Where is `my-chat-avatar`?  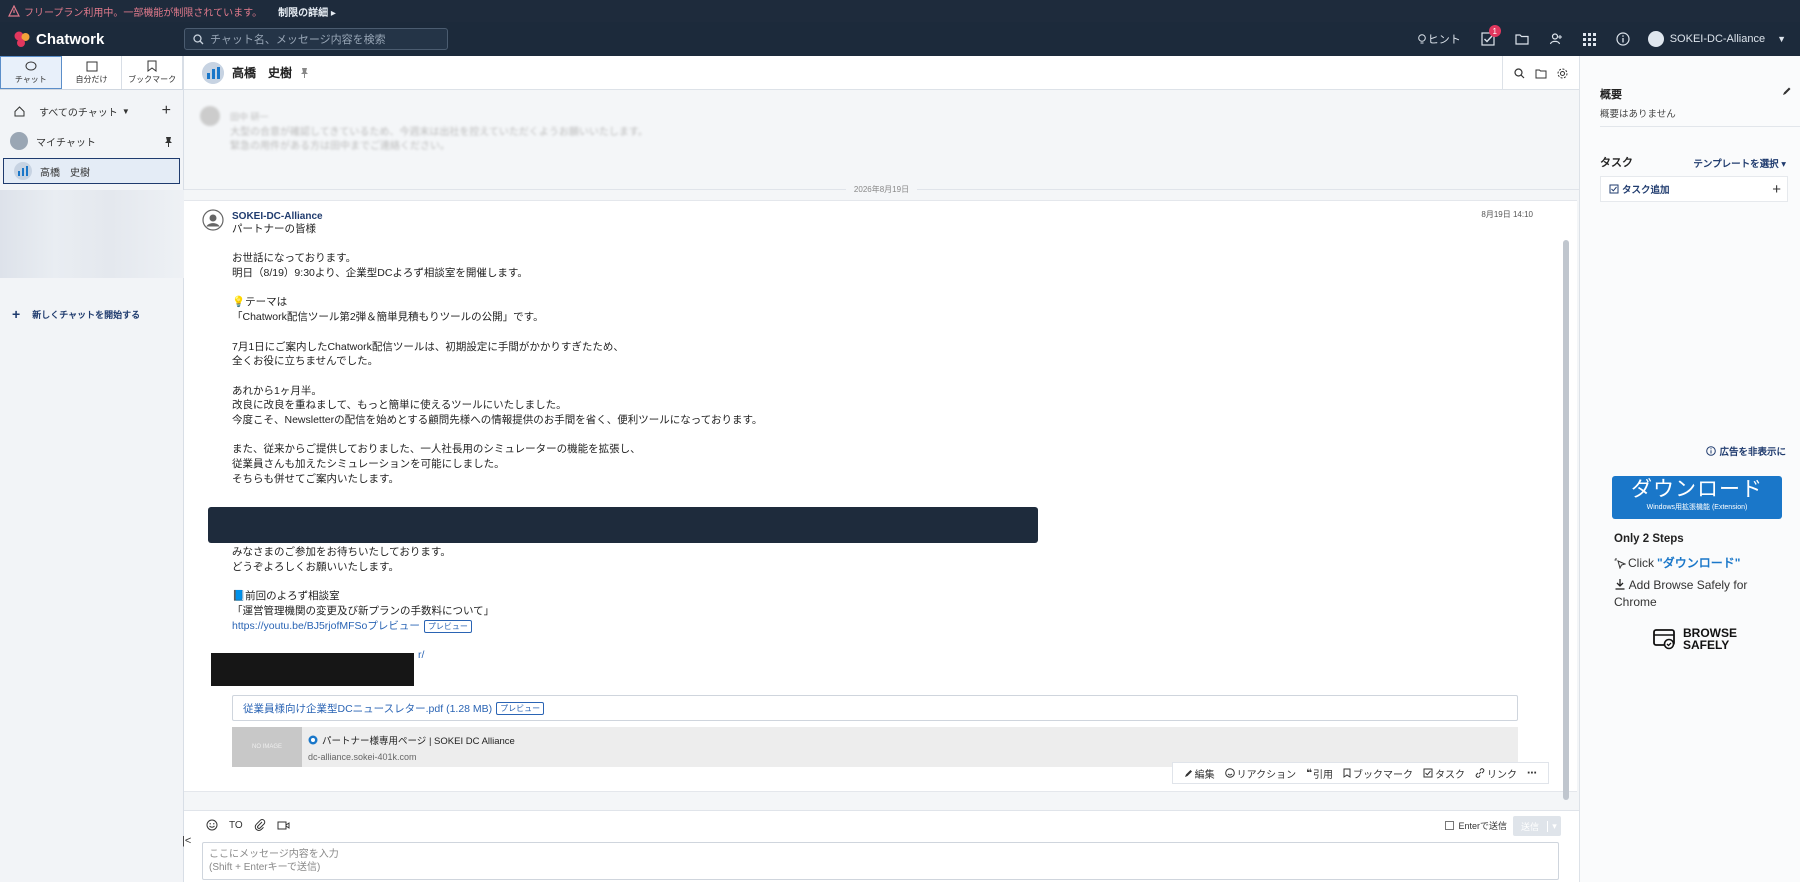
my-chat-avatar is located at coordinates (19, 141).